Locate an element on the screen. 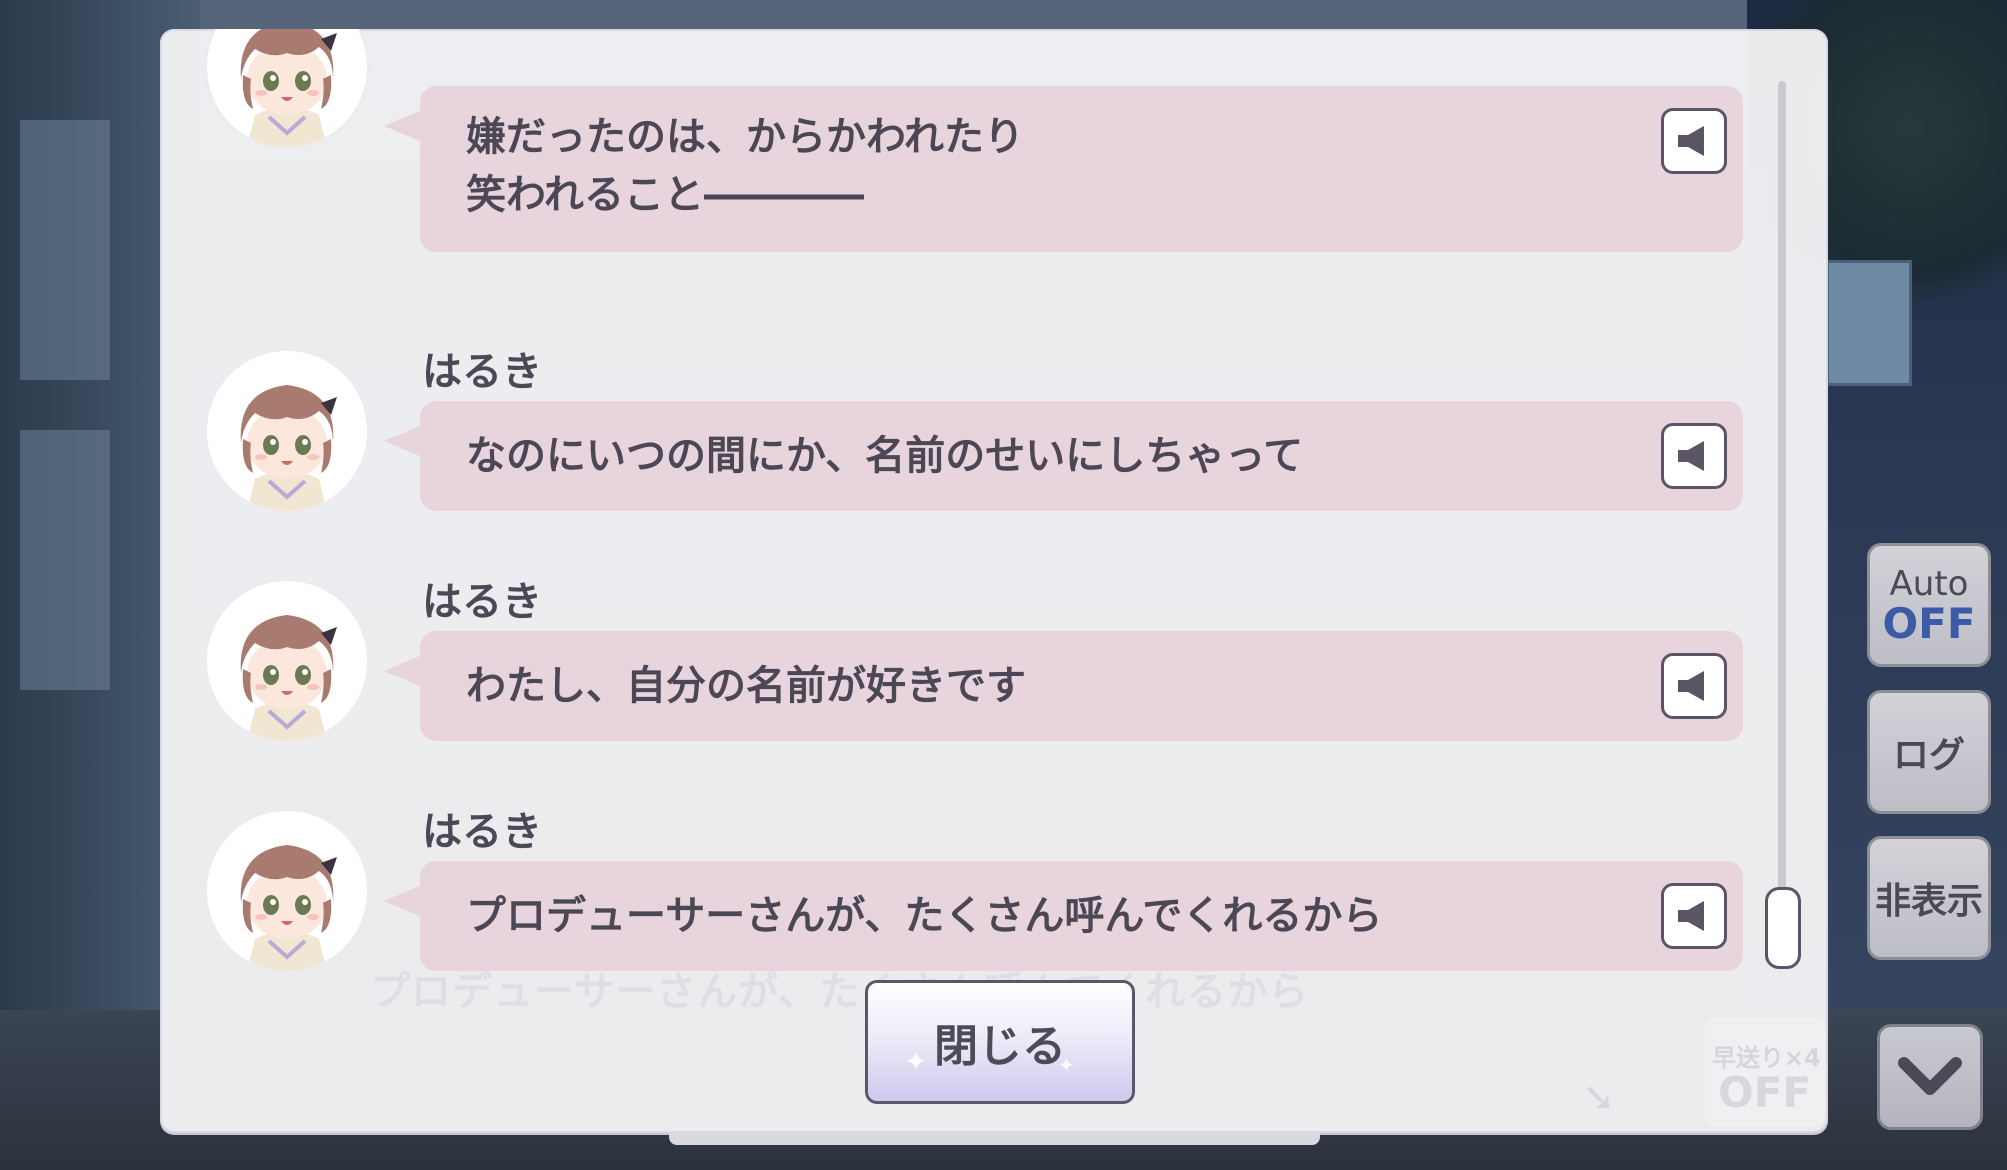 This screenshot has width=2007, height=1170. message-bubble: プロデューサーさんが、たくさん呼んでくれるから is located at coordinates (1063, 916).